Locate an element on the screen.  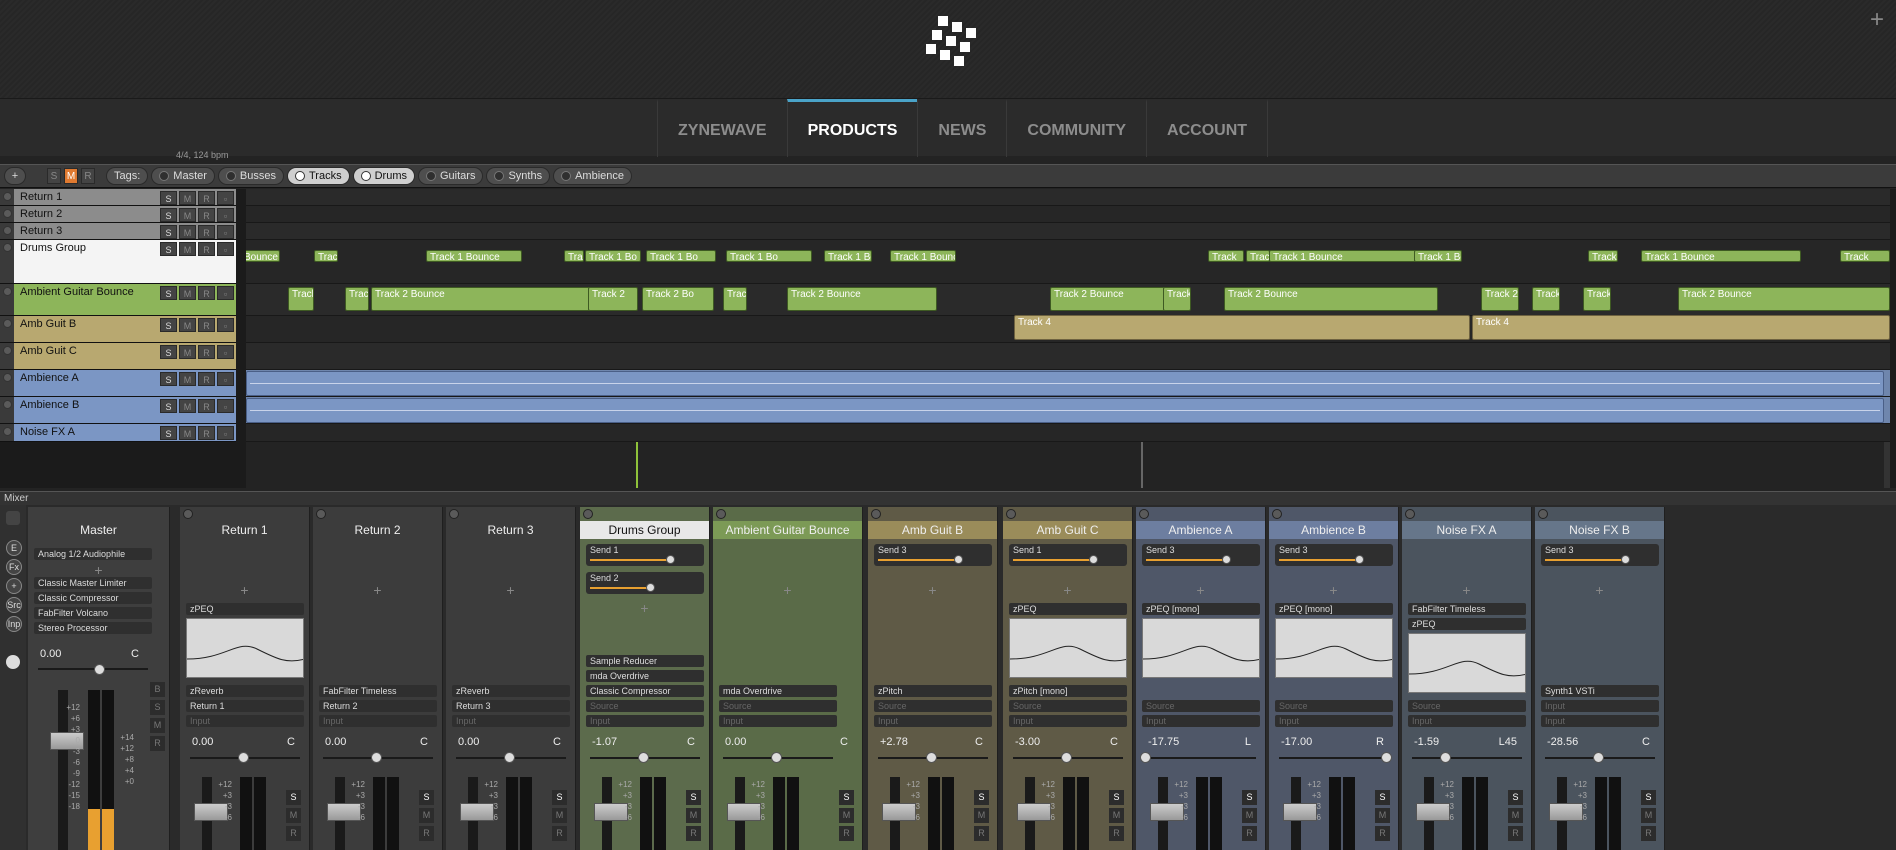
record-all-button: R is located at coordinates (88, 176).